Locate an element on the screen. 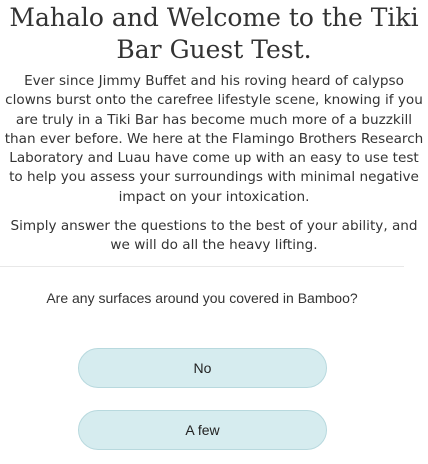  answer-button-no: No is located at coordinates (202, 368).